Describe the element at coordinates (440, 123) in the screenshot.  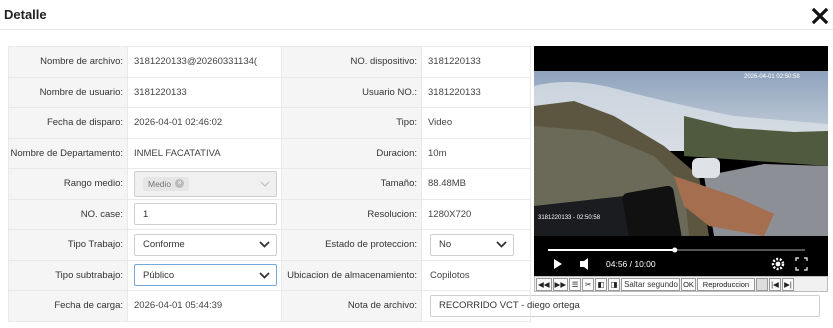
I see `value-type: Video` at that location.